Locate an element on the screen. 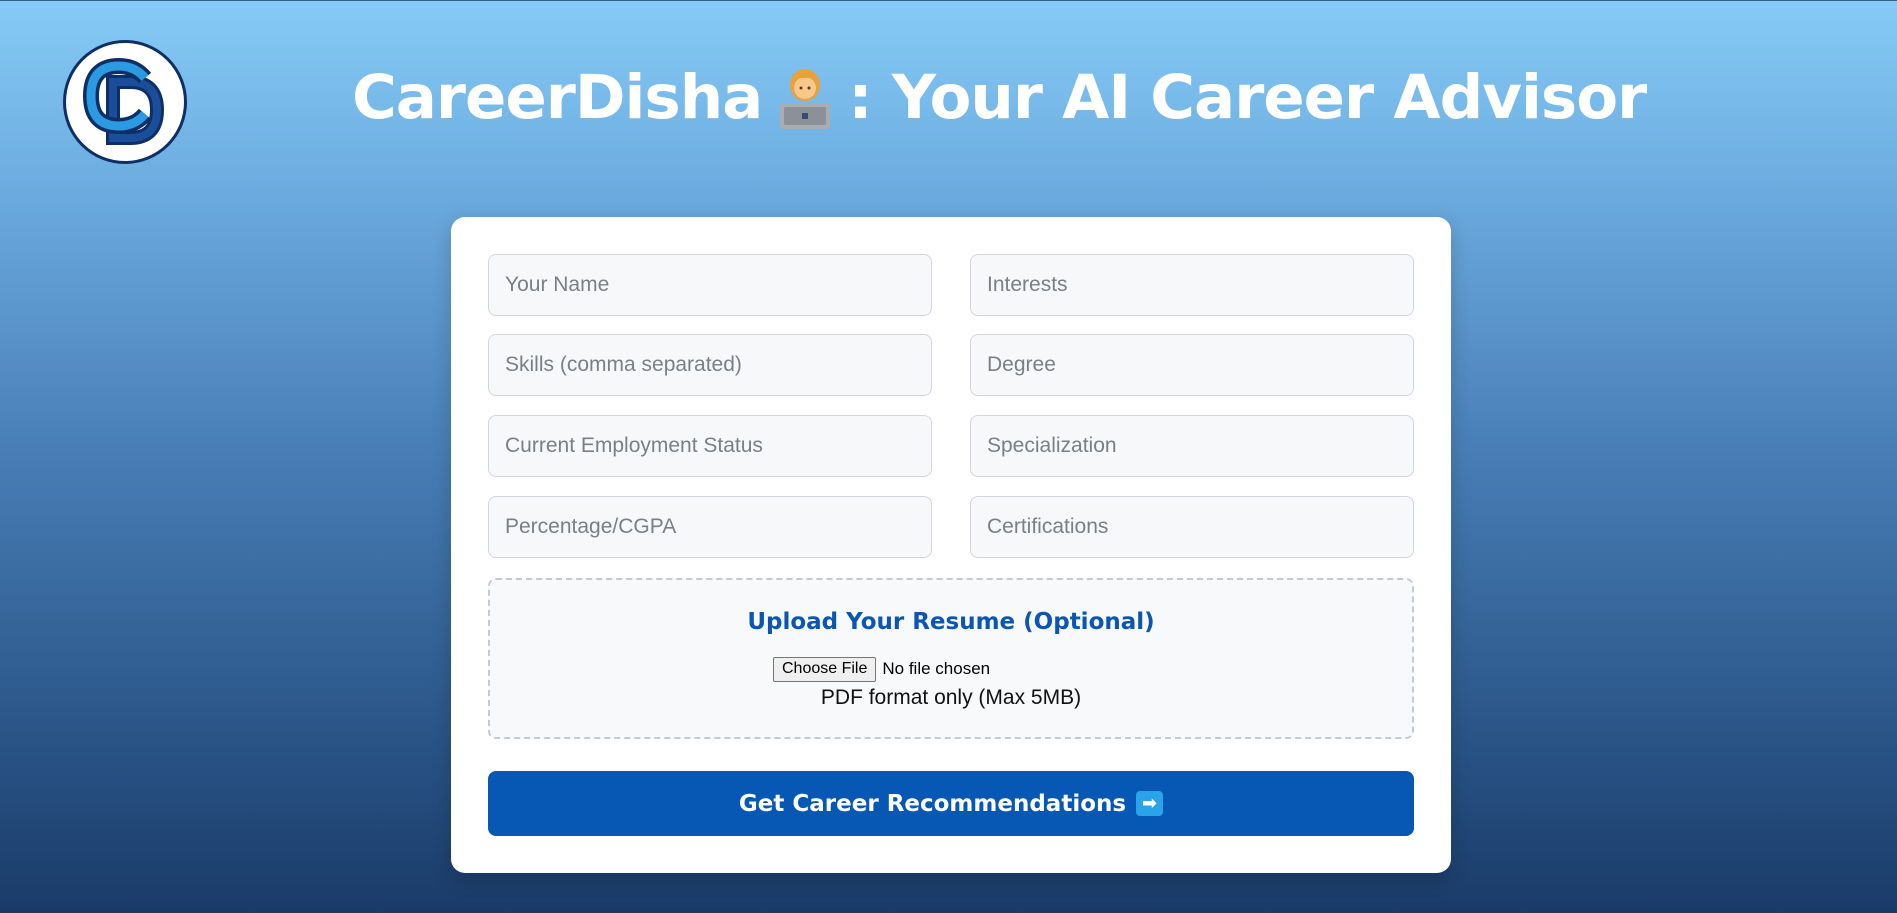 The width and height of the screenshot is (1897, 913). page-title: CareerDisha : Your AI Career Advisor is located at coordinates (999, 97).